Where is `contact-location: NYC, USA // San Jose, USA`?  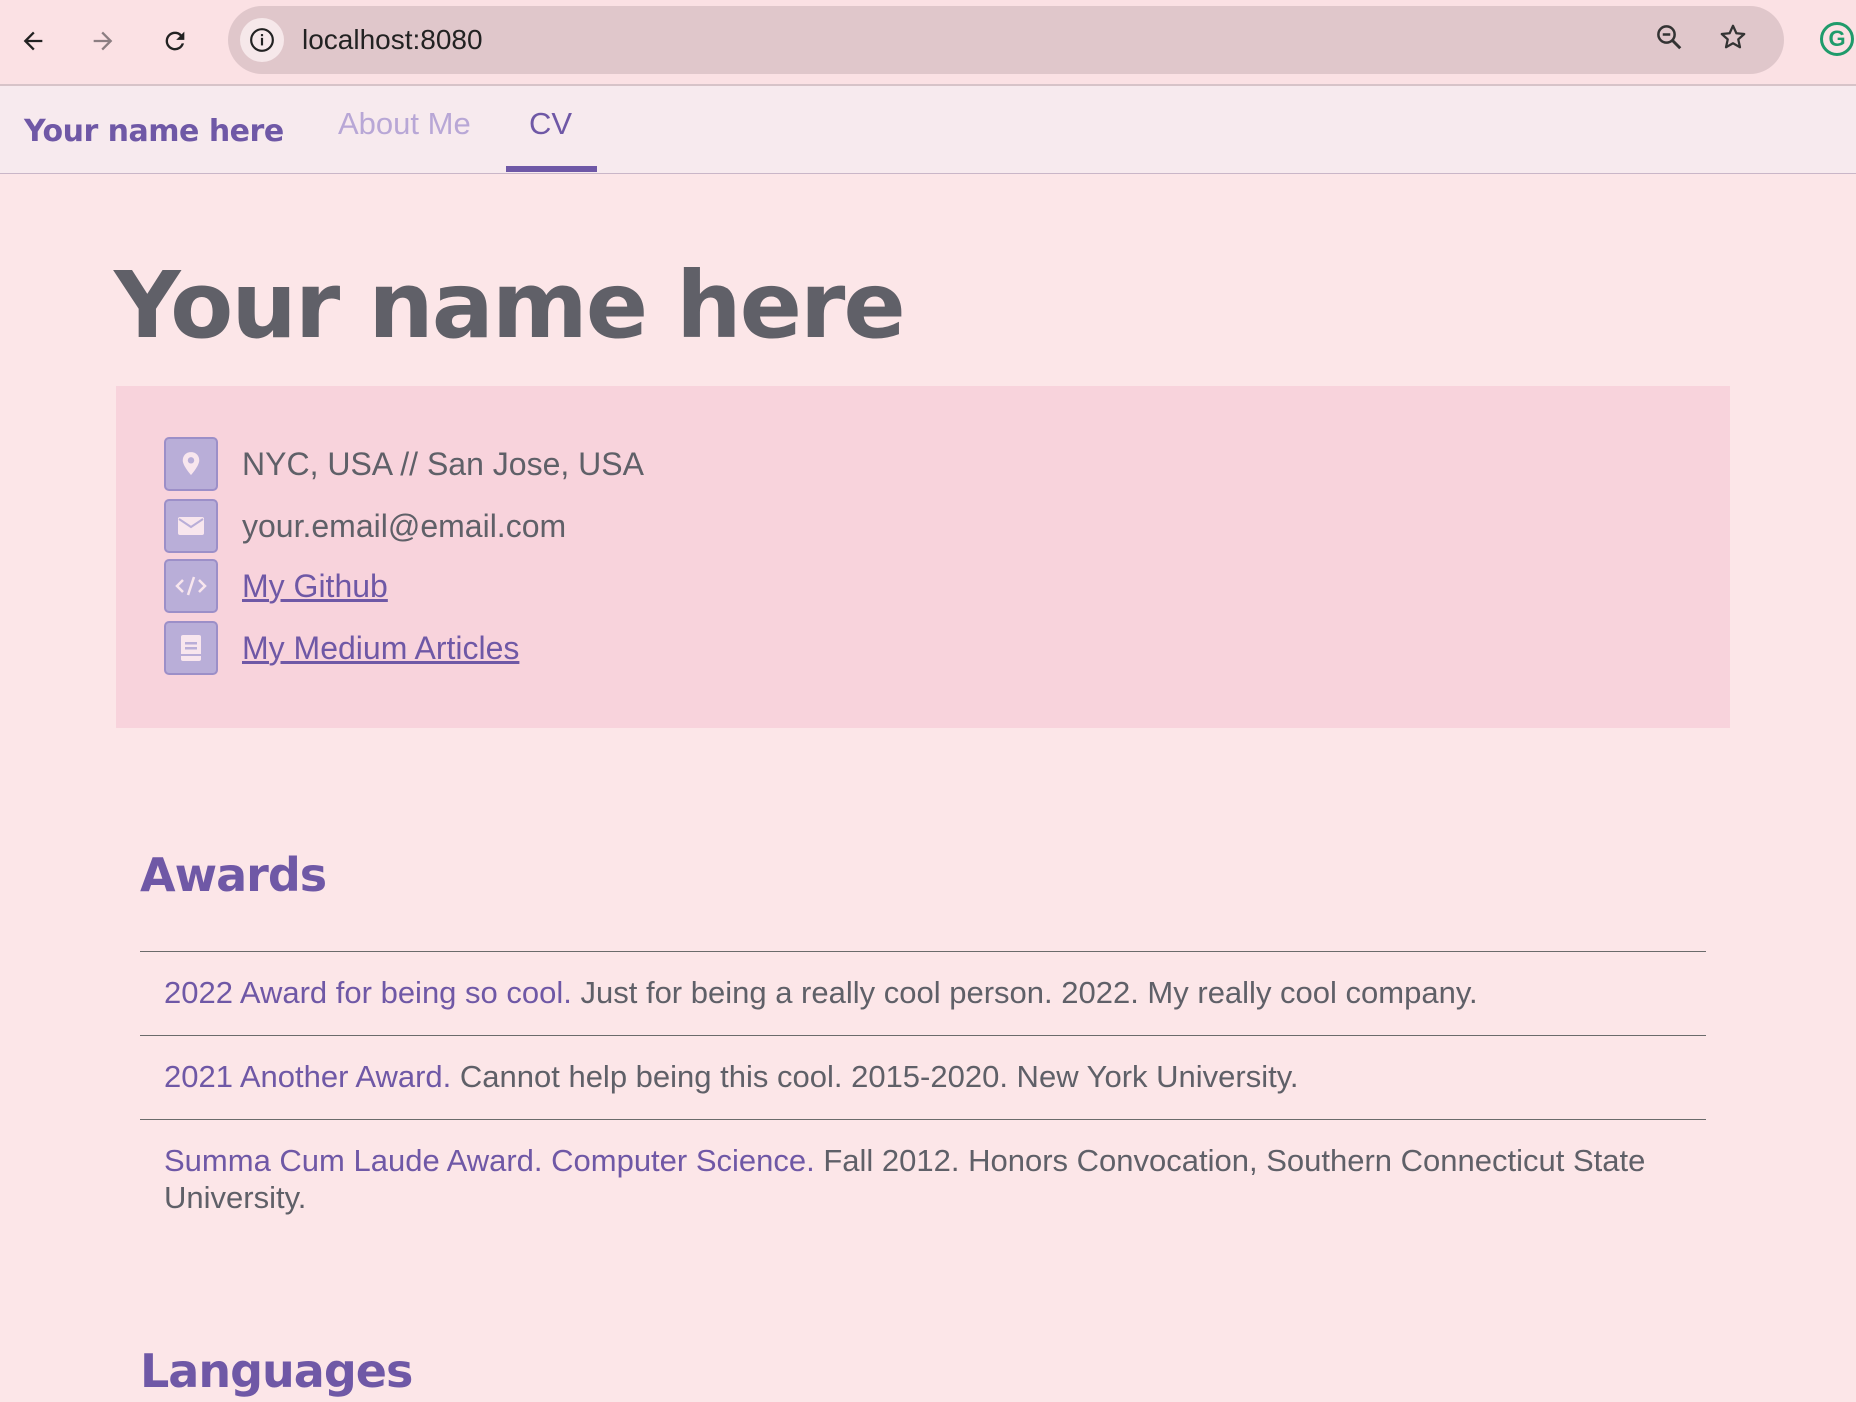 contact-location: NYC, USA // San Jose, USA is located at coordinates (404, 464).